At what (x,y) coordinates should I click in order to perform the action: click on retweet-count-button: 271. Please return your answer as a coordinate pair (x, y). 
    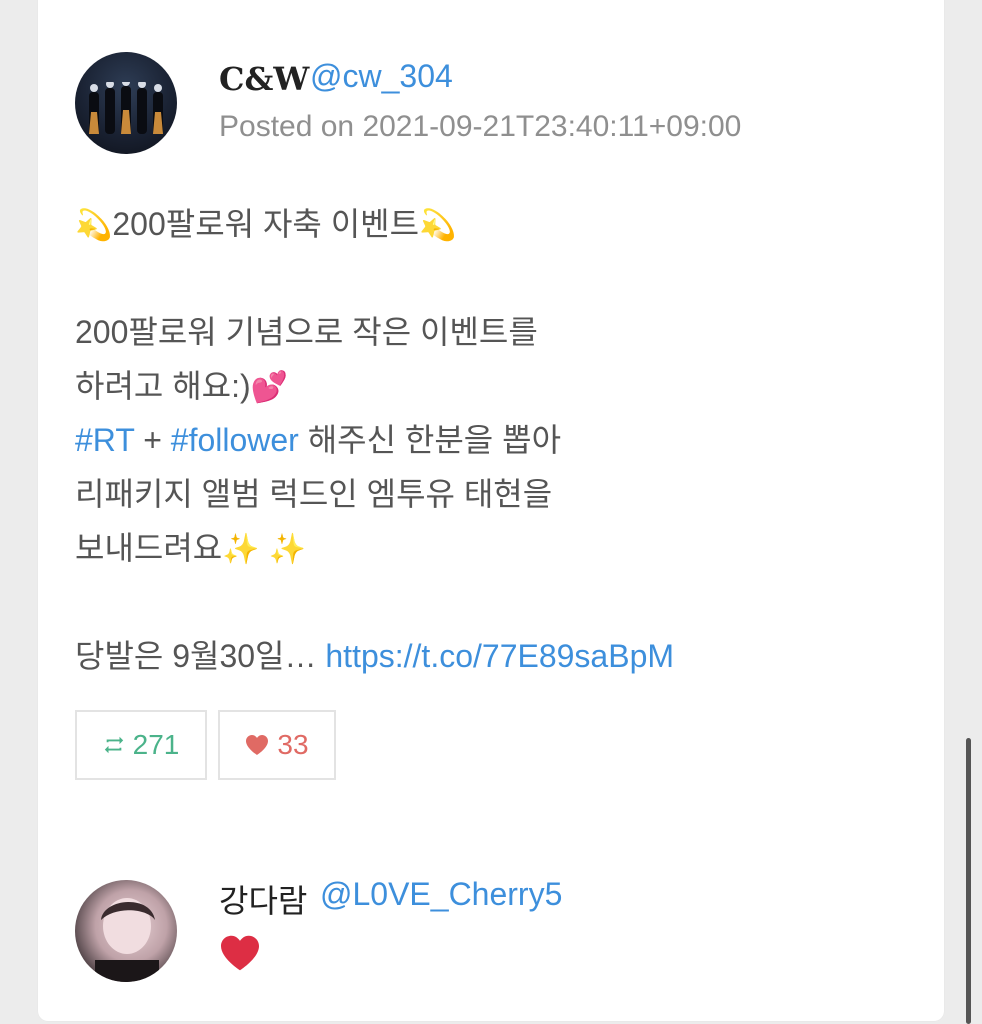
    Looking at the image, I should click on (141, 745).